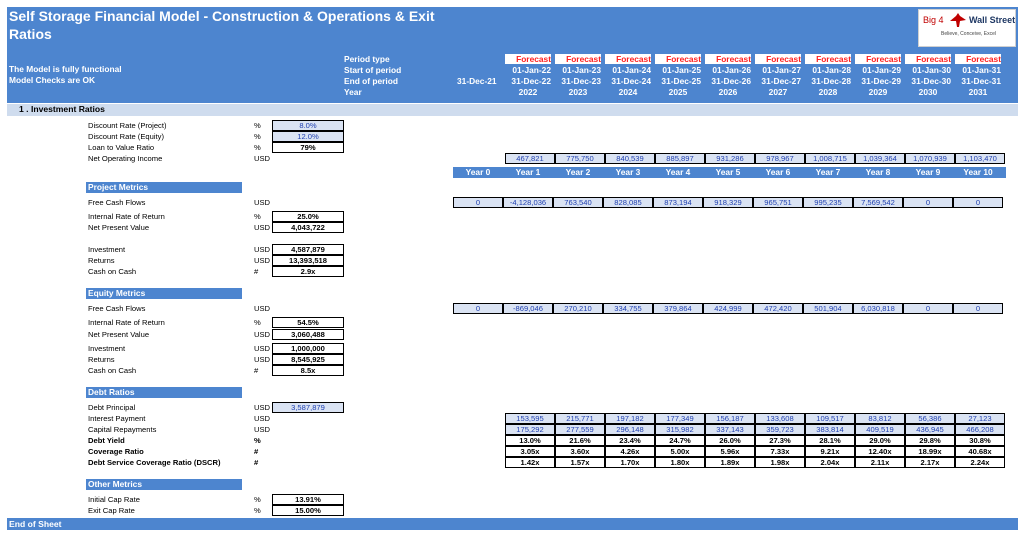  Describe the element at coordinates (980, 429) in the screenshot. I see `debt-row-1-cell-9: 466,208` at that location.